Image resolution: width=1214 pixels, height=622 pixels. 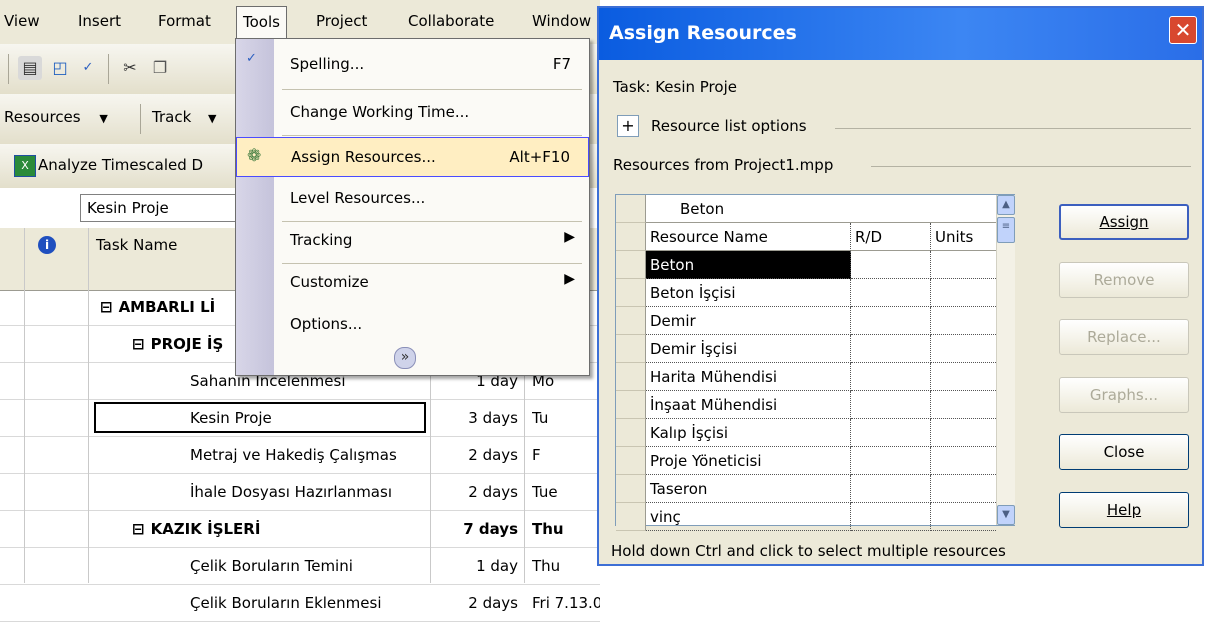 What do you see at coordinates (341, 21) in the screenshot?
I see `menu-project: Project` at bounding box center [341, 21].